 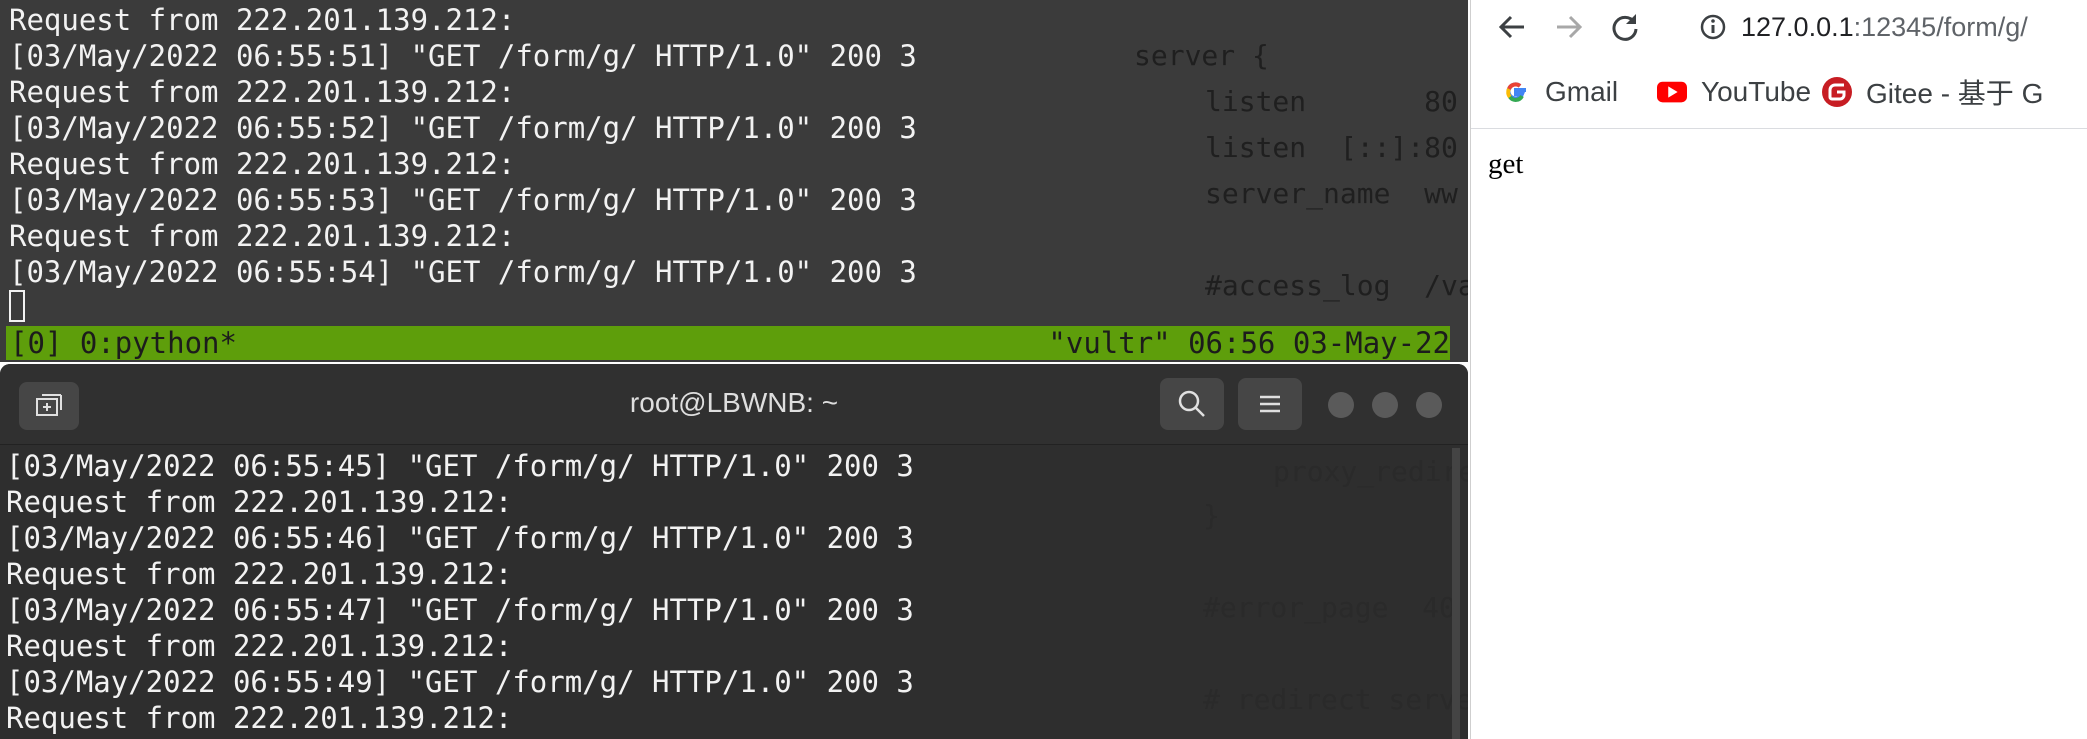 I want to click on info-icon, so click(x=1713, y=27).